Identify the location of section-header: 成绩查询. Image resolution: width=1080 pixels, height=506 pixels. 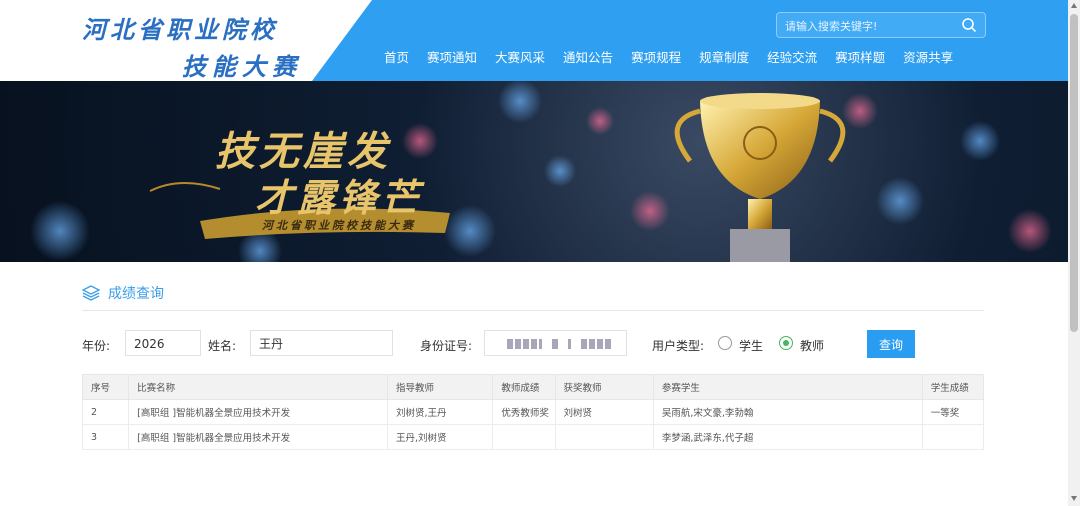
(123, 293).